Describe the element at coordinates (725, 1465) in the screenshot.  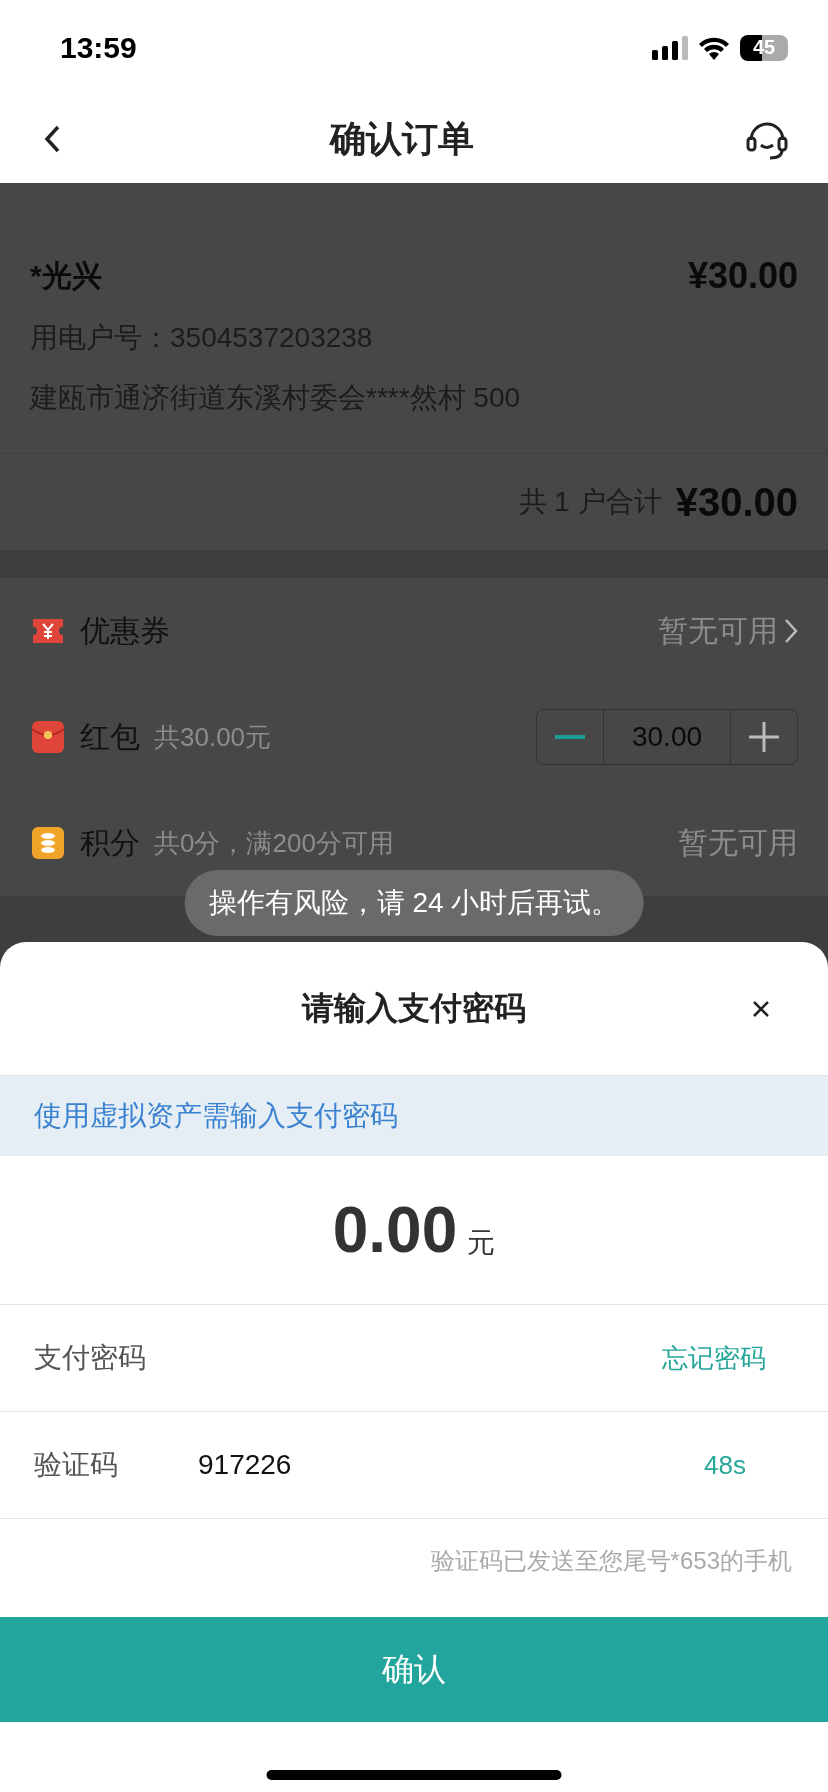
I see `countdown-text: 48s` at that location.